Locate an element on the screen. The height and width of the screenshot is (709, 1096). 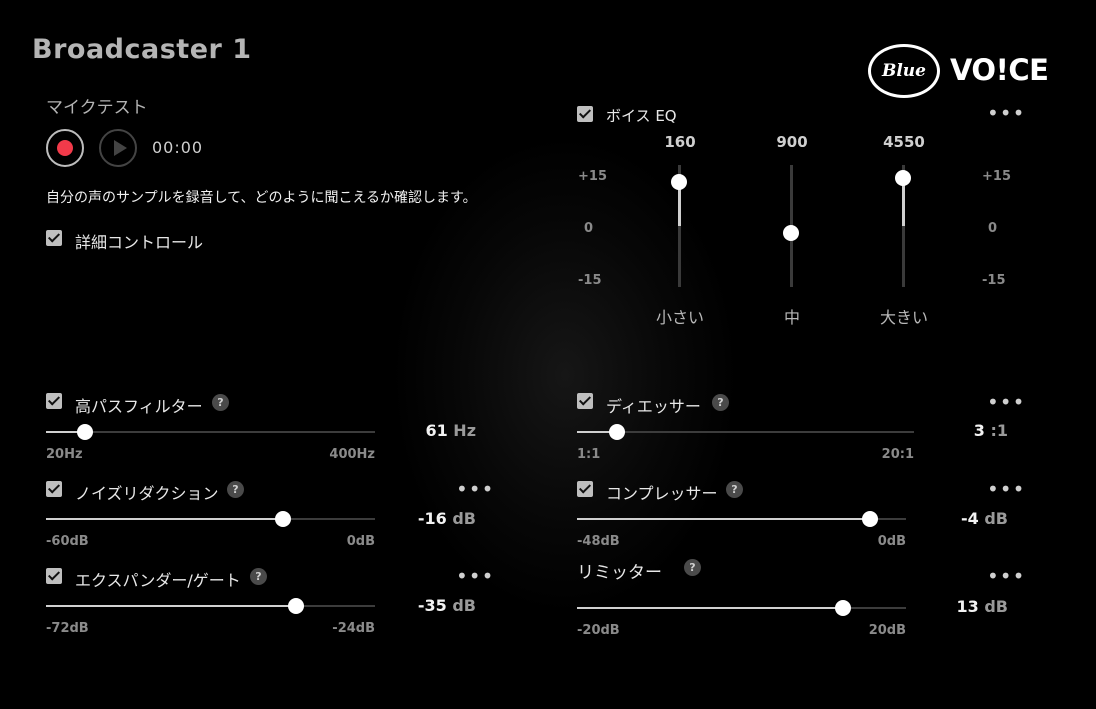
eq-scale-mid-left: 0 is located at coordinates (589, 228).